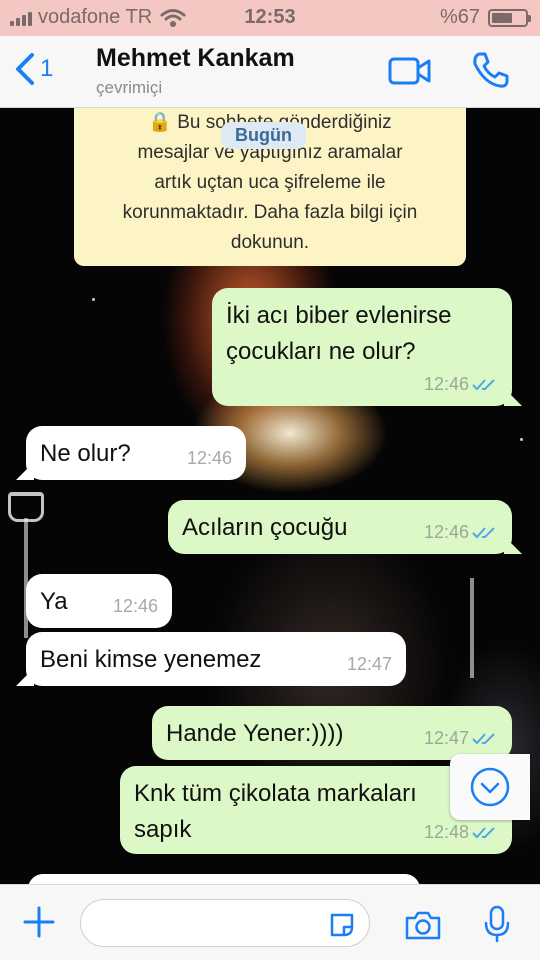 This screenshot has height=960, width=540. I want to click on voice-call-button, so click(490, 72).